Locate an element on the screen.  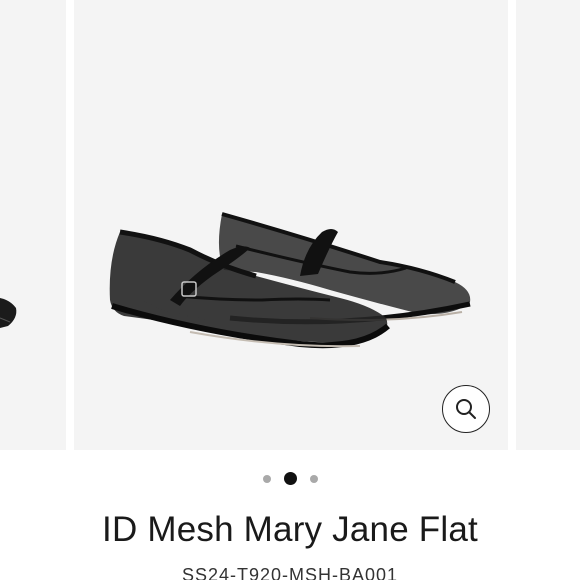
zoom-button is located at coordinates (466, 409).